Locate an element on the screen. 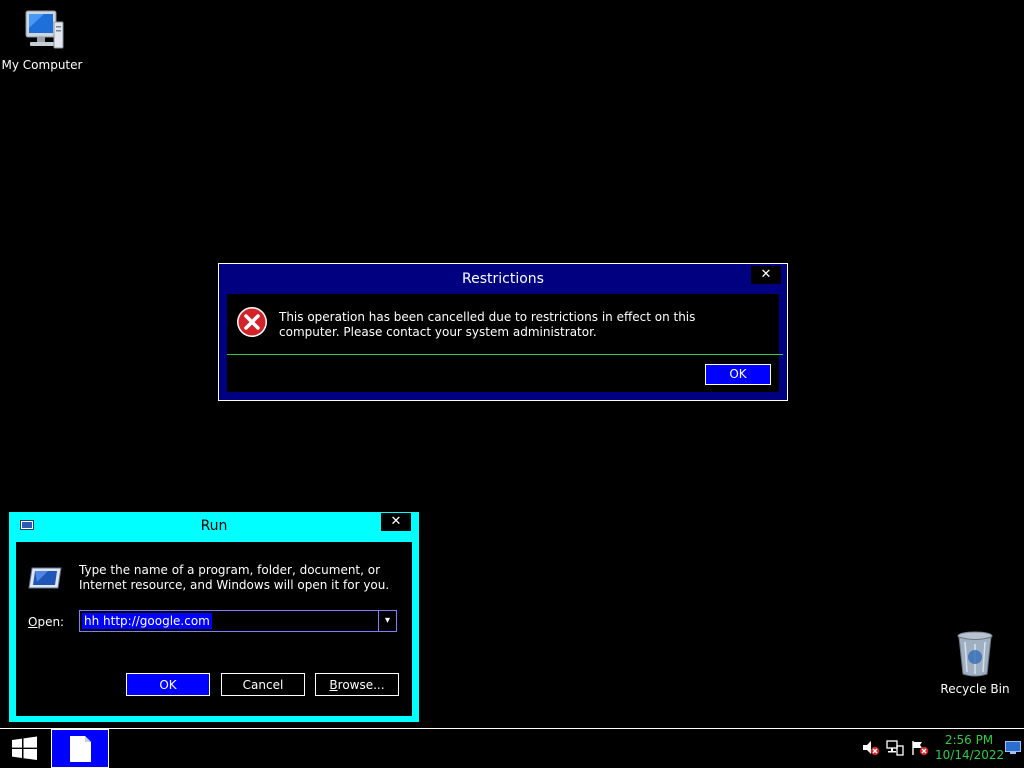  run-title-icon is located at coordinates (27, 525).